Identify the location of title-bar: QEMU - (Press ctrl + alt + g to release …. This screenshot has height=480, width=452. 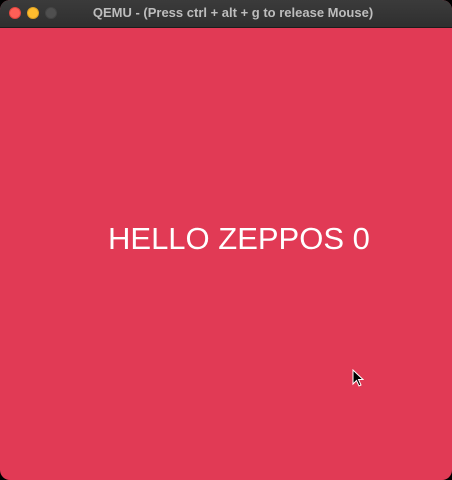
(226, 14).